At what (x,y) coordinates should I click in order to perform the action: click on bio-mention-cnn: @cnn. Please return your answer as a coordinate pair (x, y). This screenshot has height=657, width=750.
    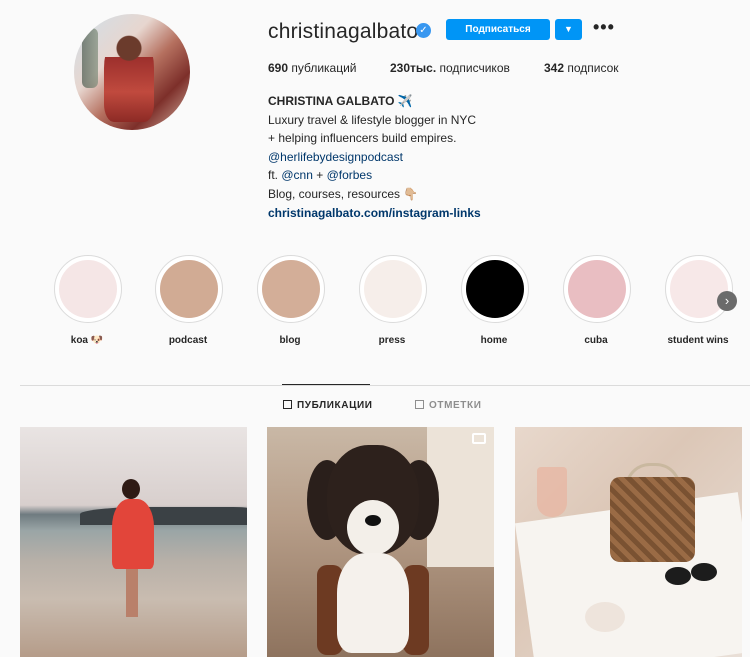
    Looking at the image, I should click on (297, 175).